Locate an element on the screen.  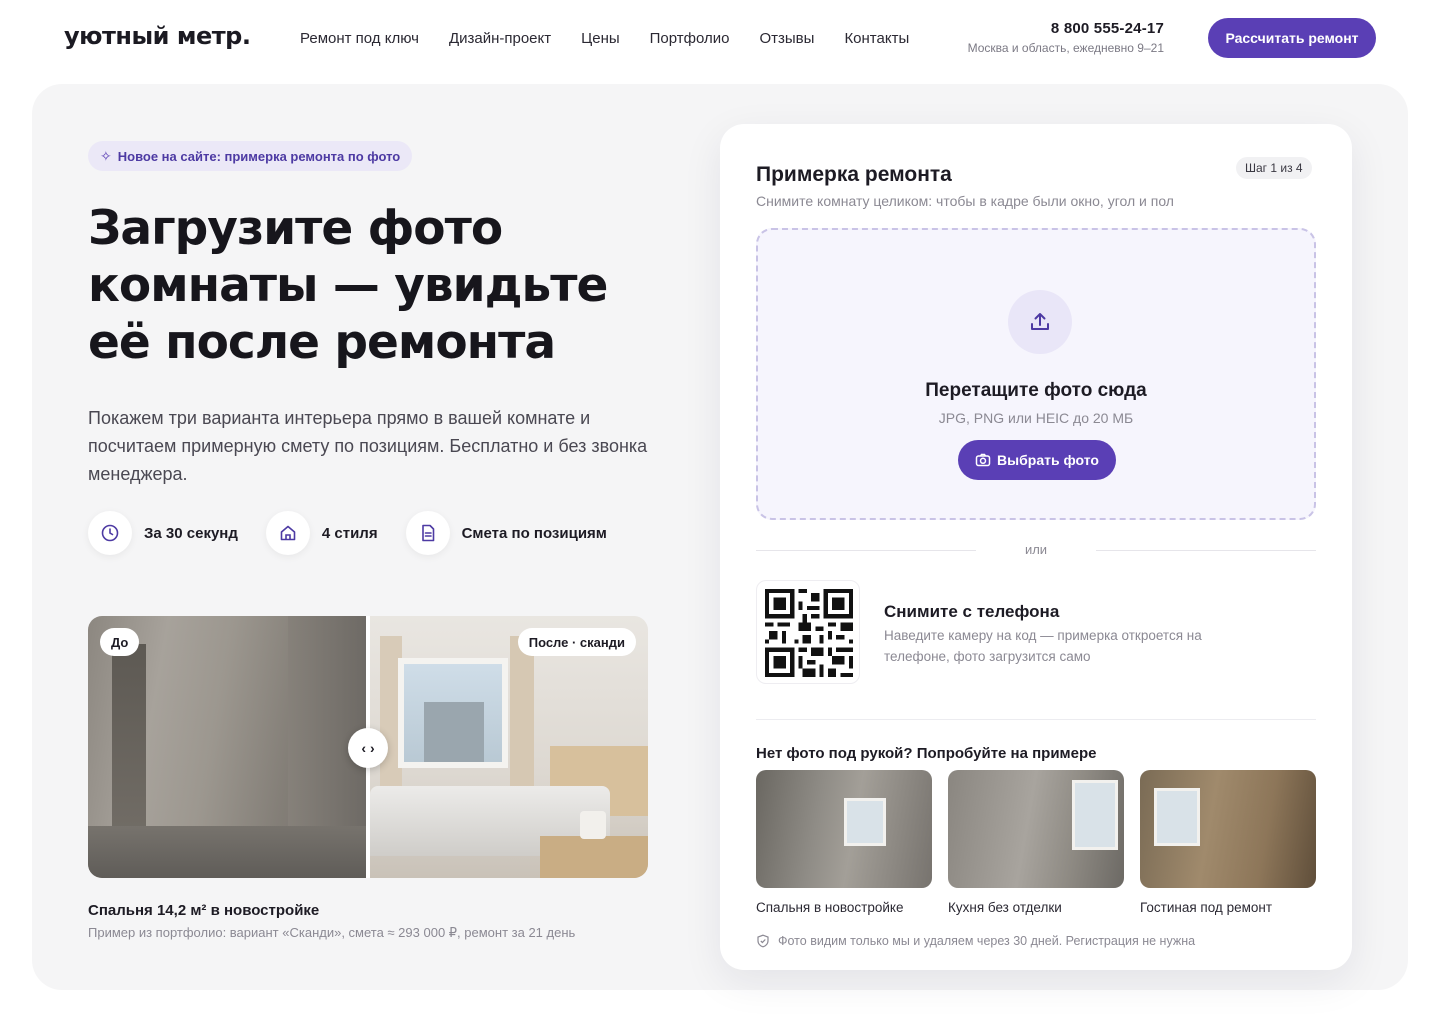
shield-check-icon is located at coordinates (763, 941).